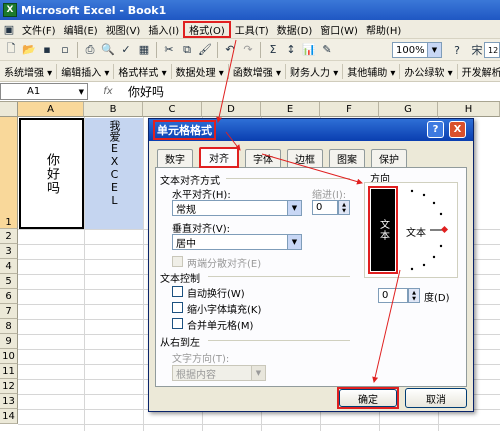 The image size is (500, 431). Describe the element at coordinates (219, 157) in the screenshot. I see `tab-alignment: 对齐` at that location.